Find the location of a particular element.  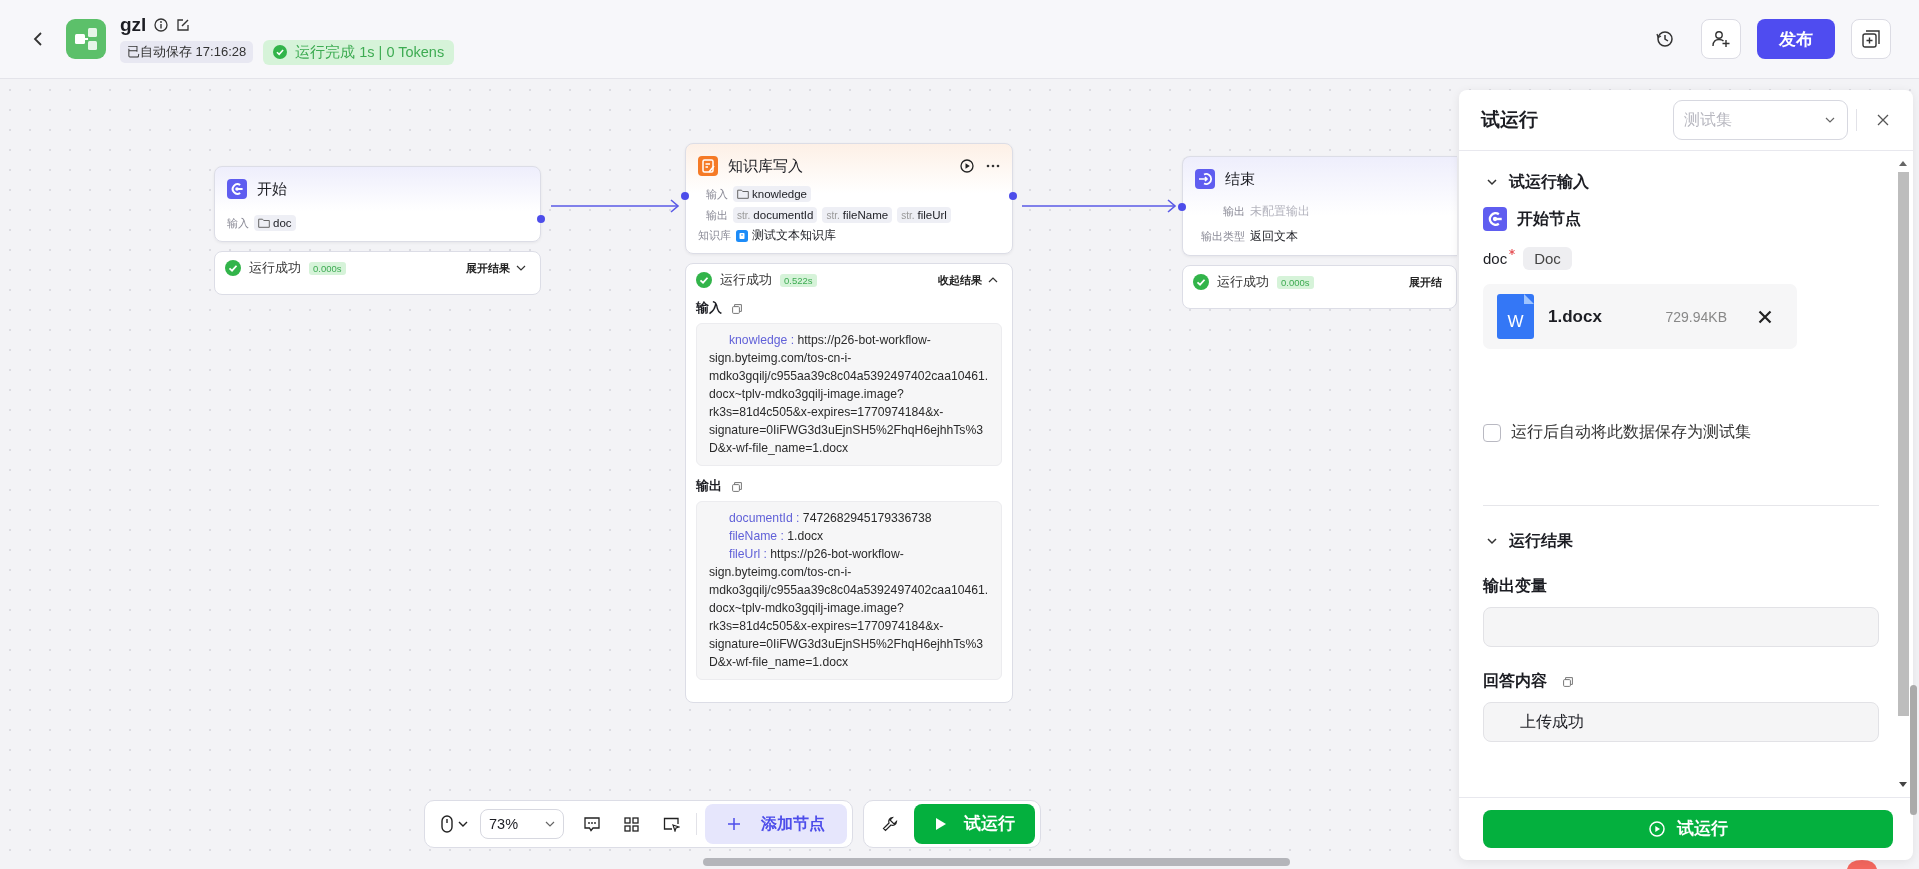

knowledge-base-icon is located at coordinates (742, 235).